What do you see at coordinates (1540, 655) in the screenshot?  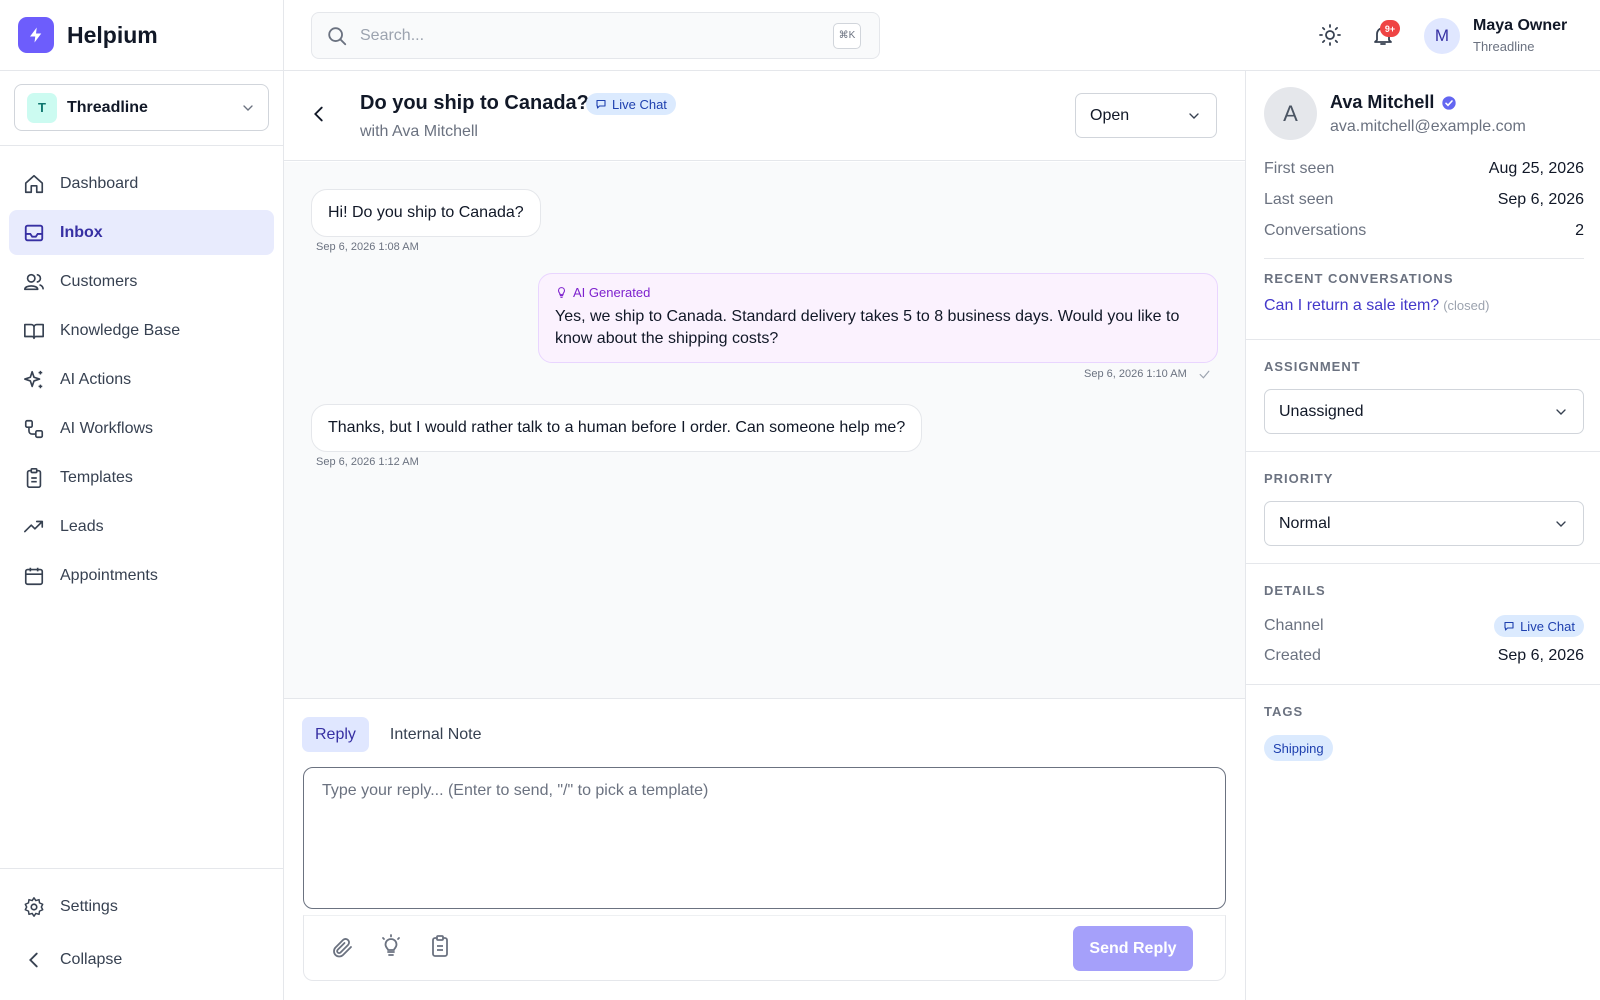 I see `created-value: Sep 6, 2026` at bounding box center [1540, 655].